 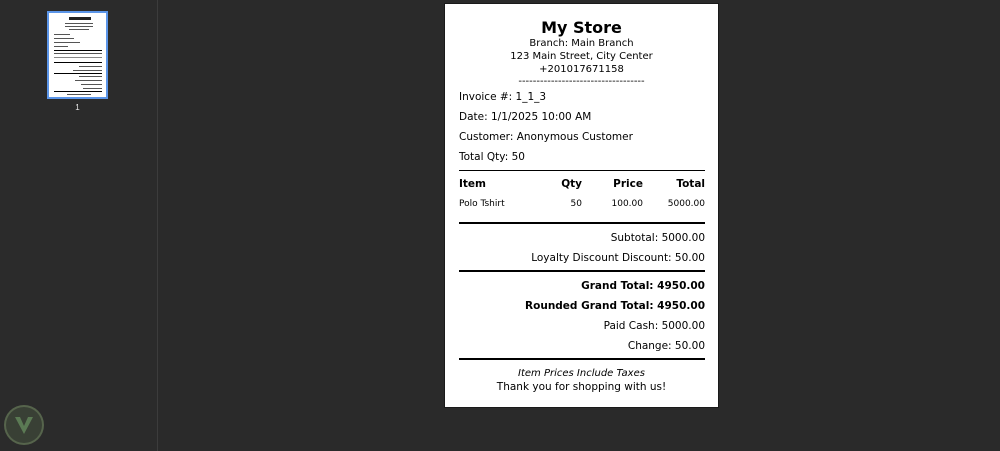 What do you see at coordinates (582, 271) in the screenshot?
I see `totals-rule` at bounding box center [582, 271].